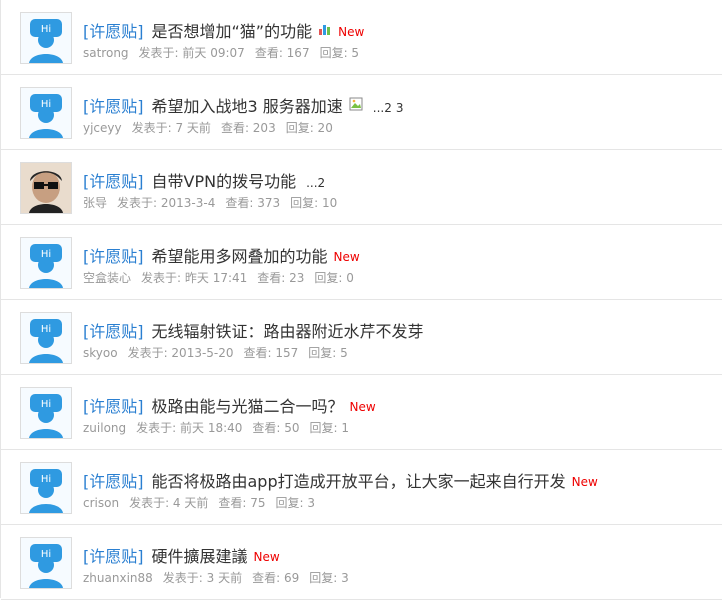 The image size is (722, 600). I want to click on image-attachment-icon, so click(356, 104).